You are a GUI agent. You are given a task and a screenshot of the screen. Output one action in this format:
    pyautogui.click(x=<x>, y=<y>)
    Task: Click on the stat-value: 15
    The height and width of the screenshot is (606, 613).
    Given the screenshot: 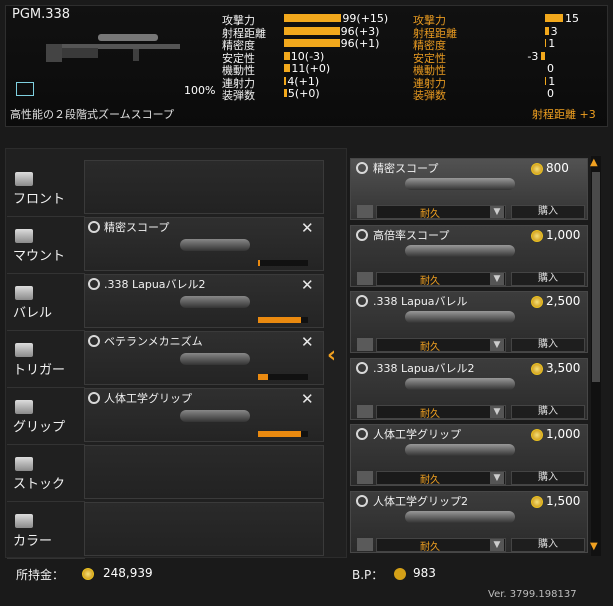 What is the action you would take?
    pyautogui.click(x=572, y=18)
    